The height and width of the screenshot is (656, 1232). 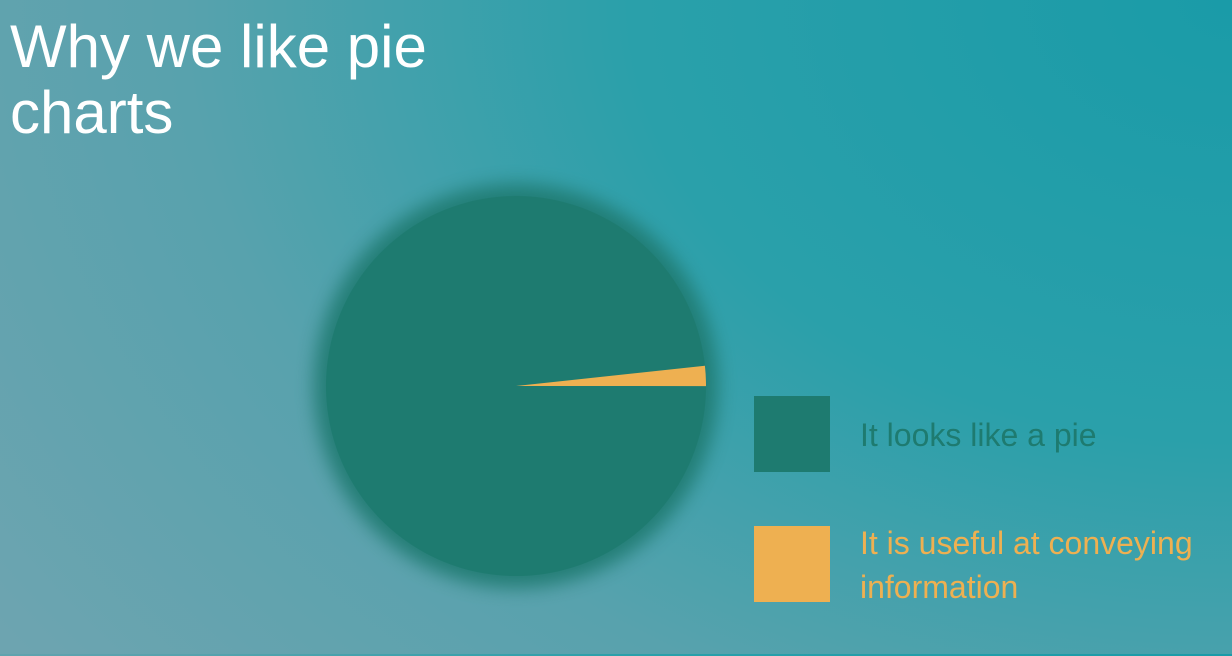 I want to click on legend-item-useful: It is useful at conveying information, so click(x=989, y=565).